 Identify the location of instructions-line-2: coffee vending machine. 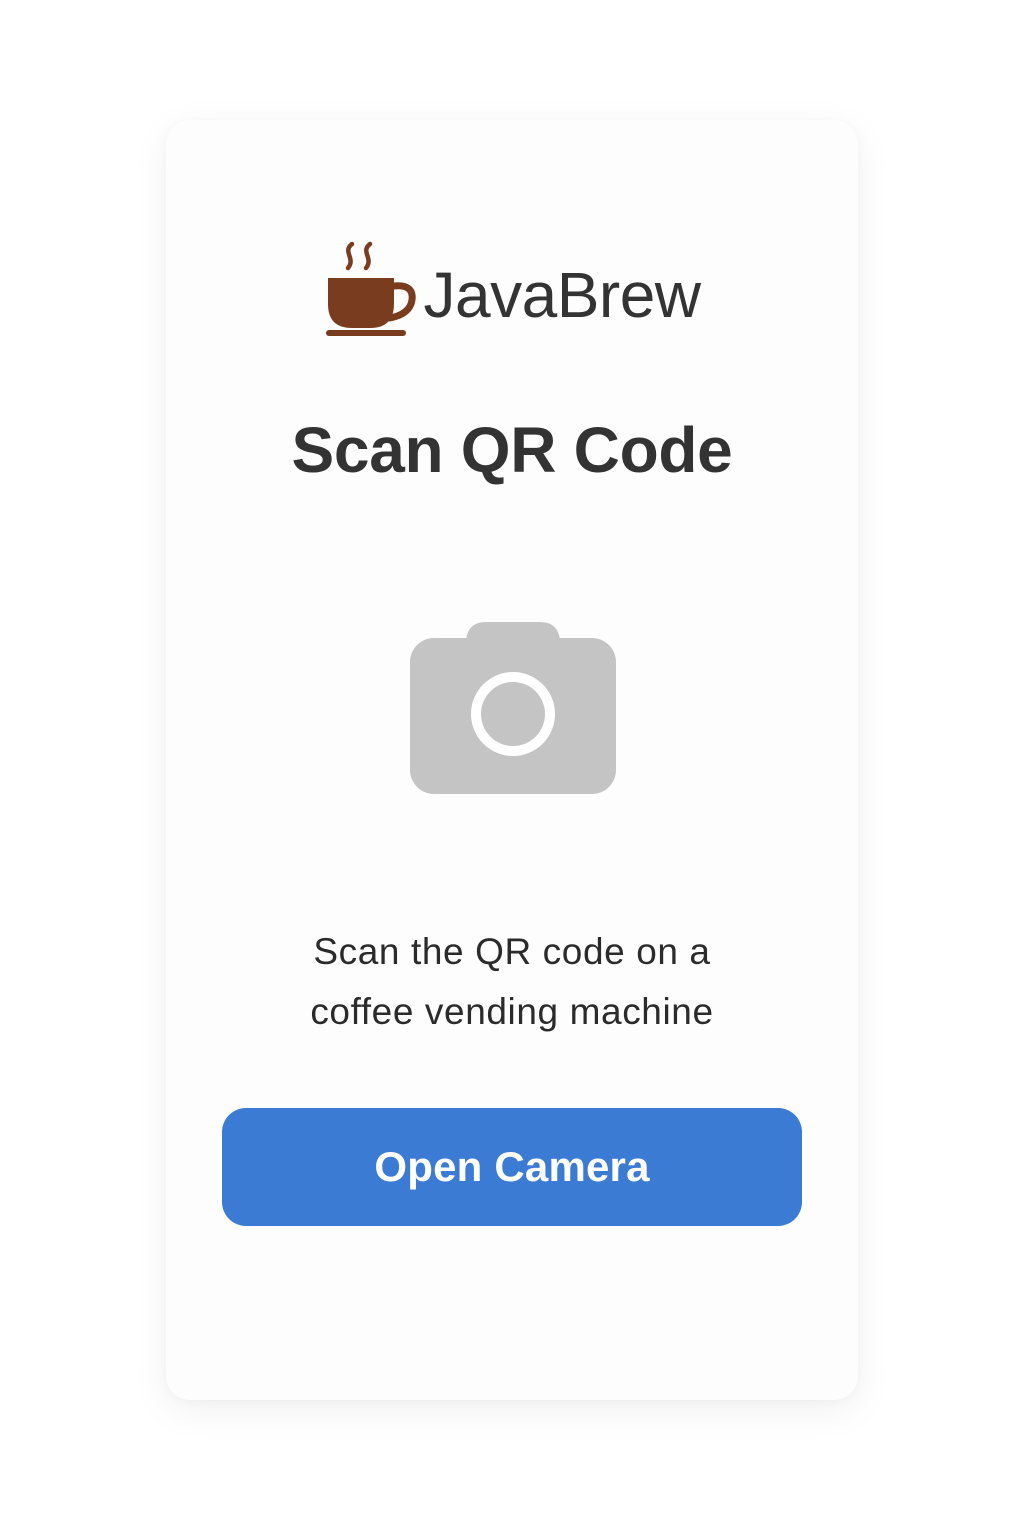
(512, 1011).